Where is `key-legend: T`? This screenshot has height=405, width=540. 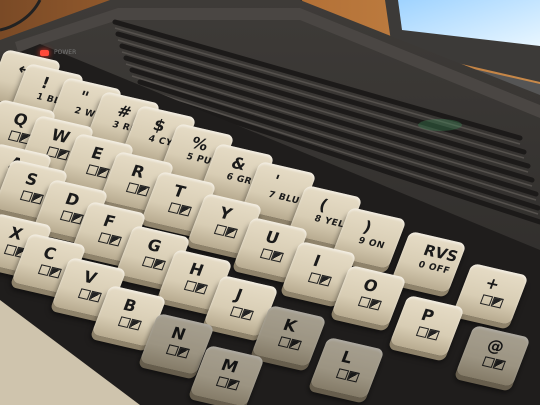
key-legend: T is located at coordinates (179, 191).